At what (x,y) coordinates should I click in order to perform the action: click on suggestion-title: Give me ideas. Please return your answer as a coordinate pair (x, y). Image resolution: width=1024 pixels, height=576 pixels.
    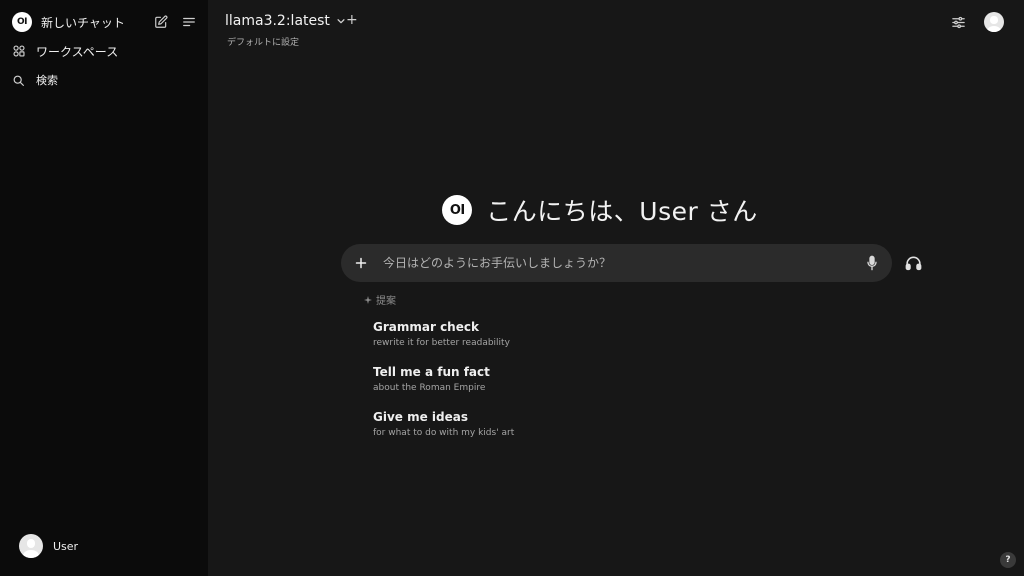
    Looking at the image, I should click on (421, 417).